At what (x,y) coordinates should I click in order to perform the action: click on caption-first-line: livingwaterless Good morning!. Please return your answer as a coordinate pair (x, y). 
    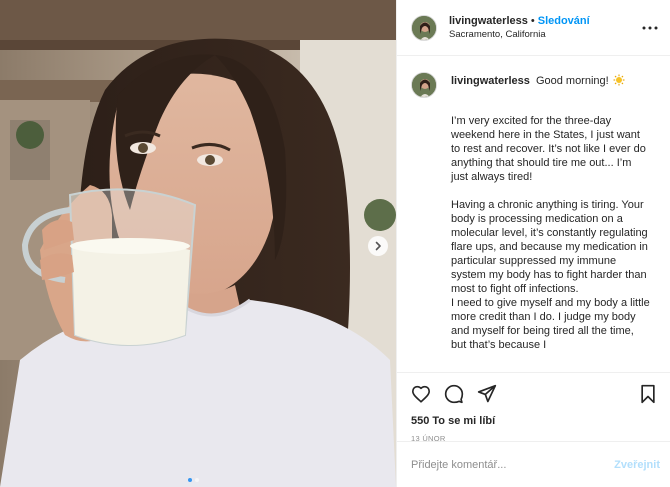
    Looking at the image, I should click on (550, 80).